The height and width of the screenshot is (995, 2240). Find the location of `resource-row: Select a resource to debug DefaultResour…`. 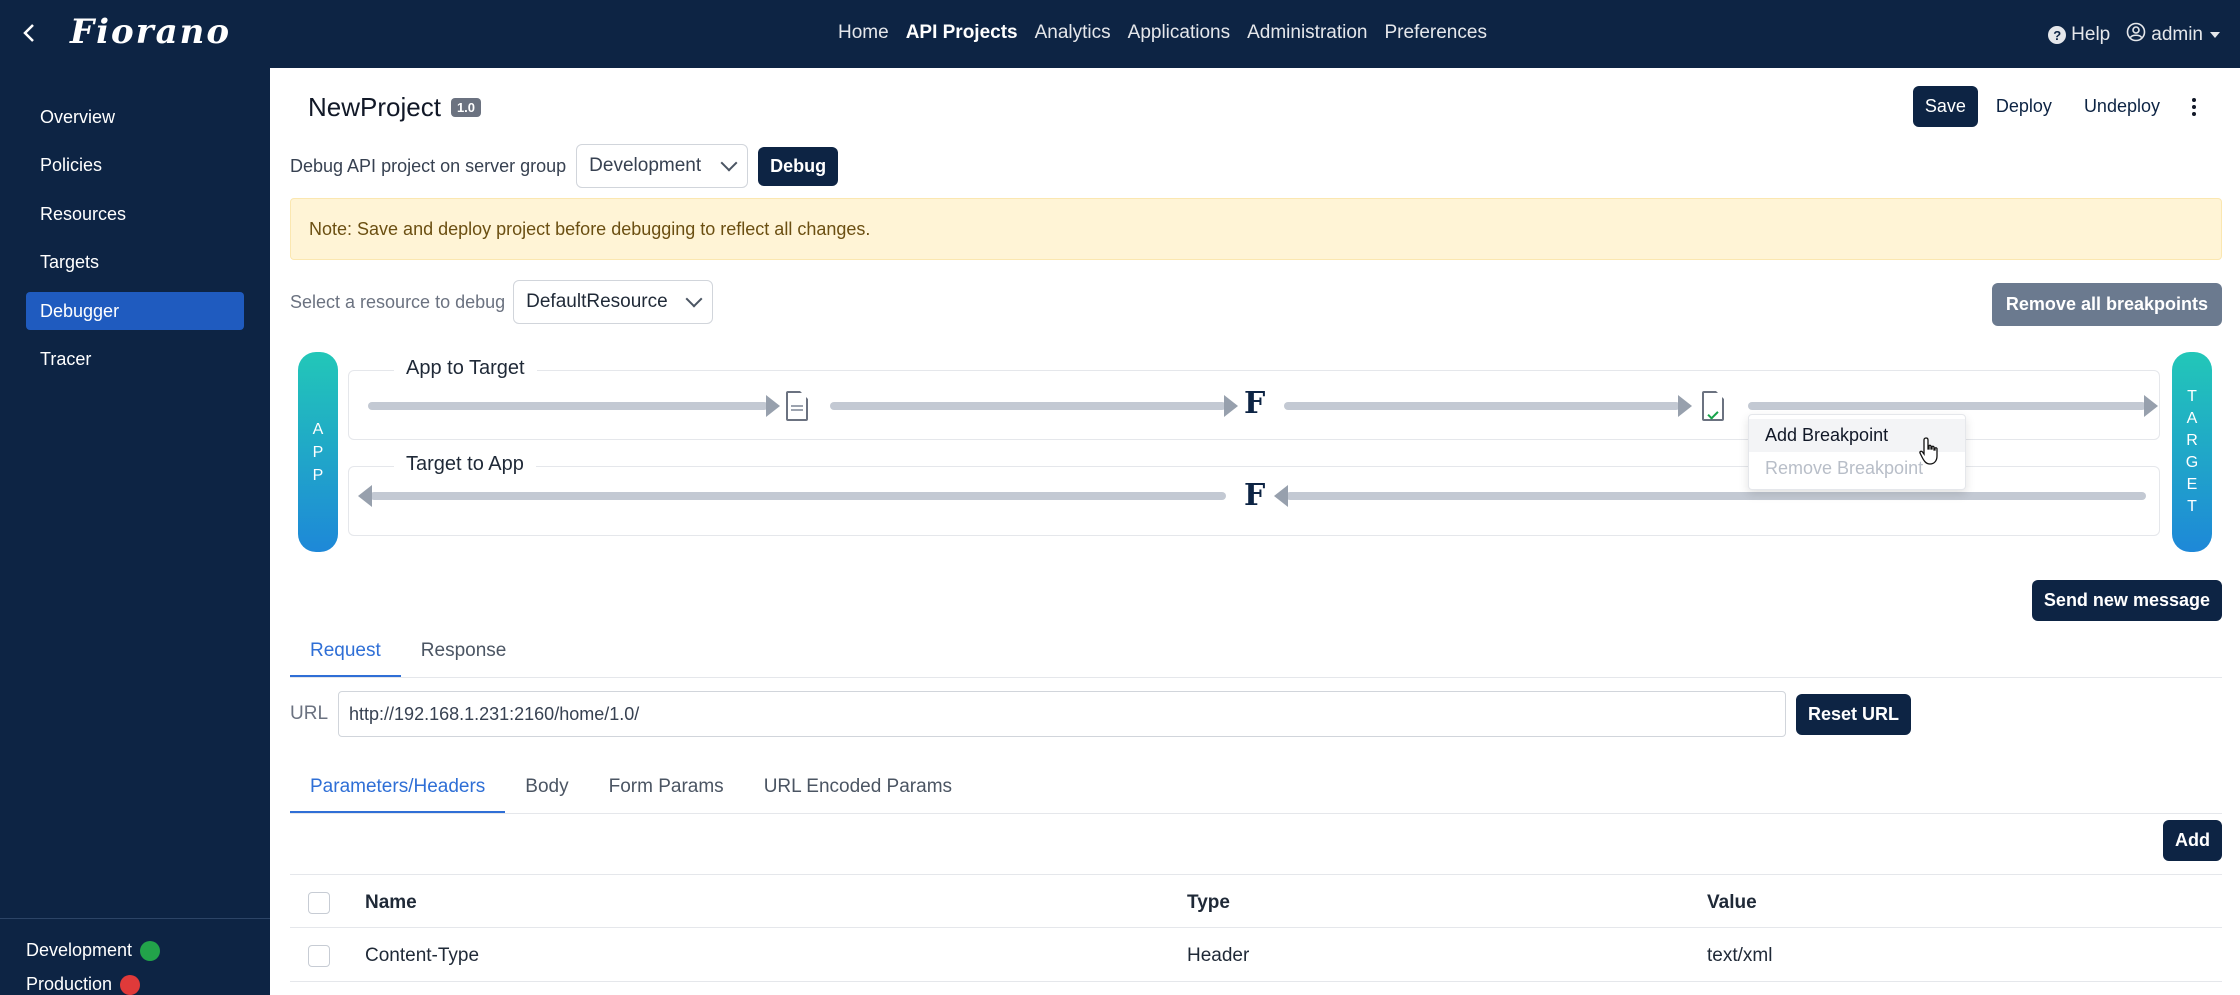

resource-row: Select a resource to debug DefaultResour… is located at coordinates (502, 302).